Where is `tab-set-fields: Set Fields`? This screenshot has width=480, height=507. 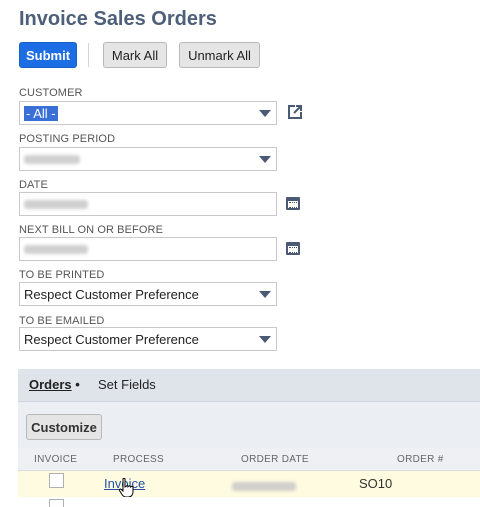
tab-set-fields: Set Fields is located at coordinates (127, 384).